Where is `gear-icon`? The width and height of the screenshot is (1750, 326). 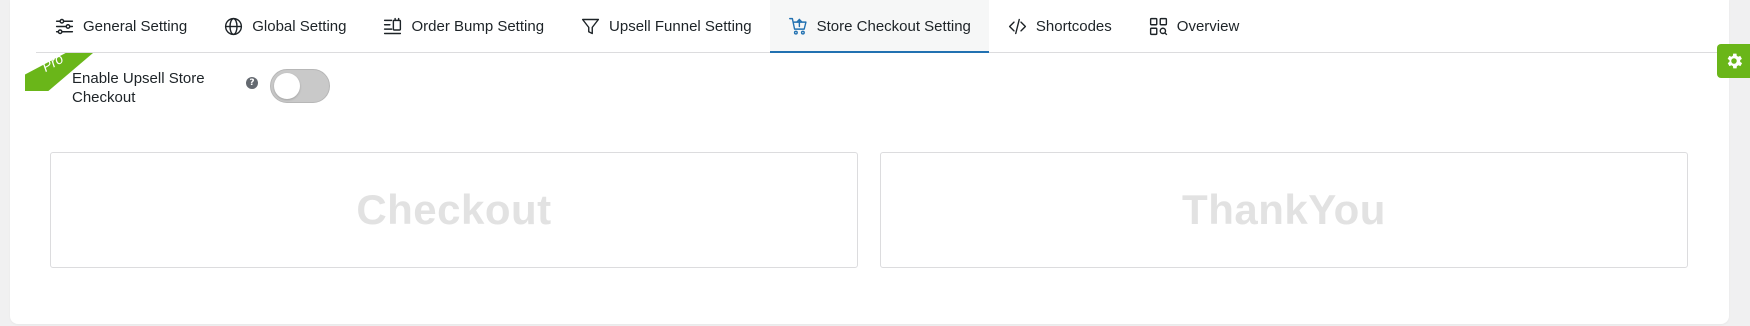 gear-icon is located at coordinates (1734, 61).